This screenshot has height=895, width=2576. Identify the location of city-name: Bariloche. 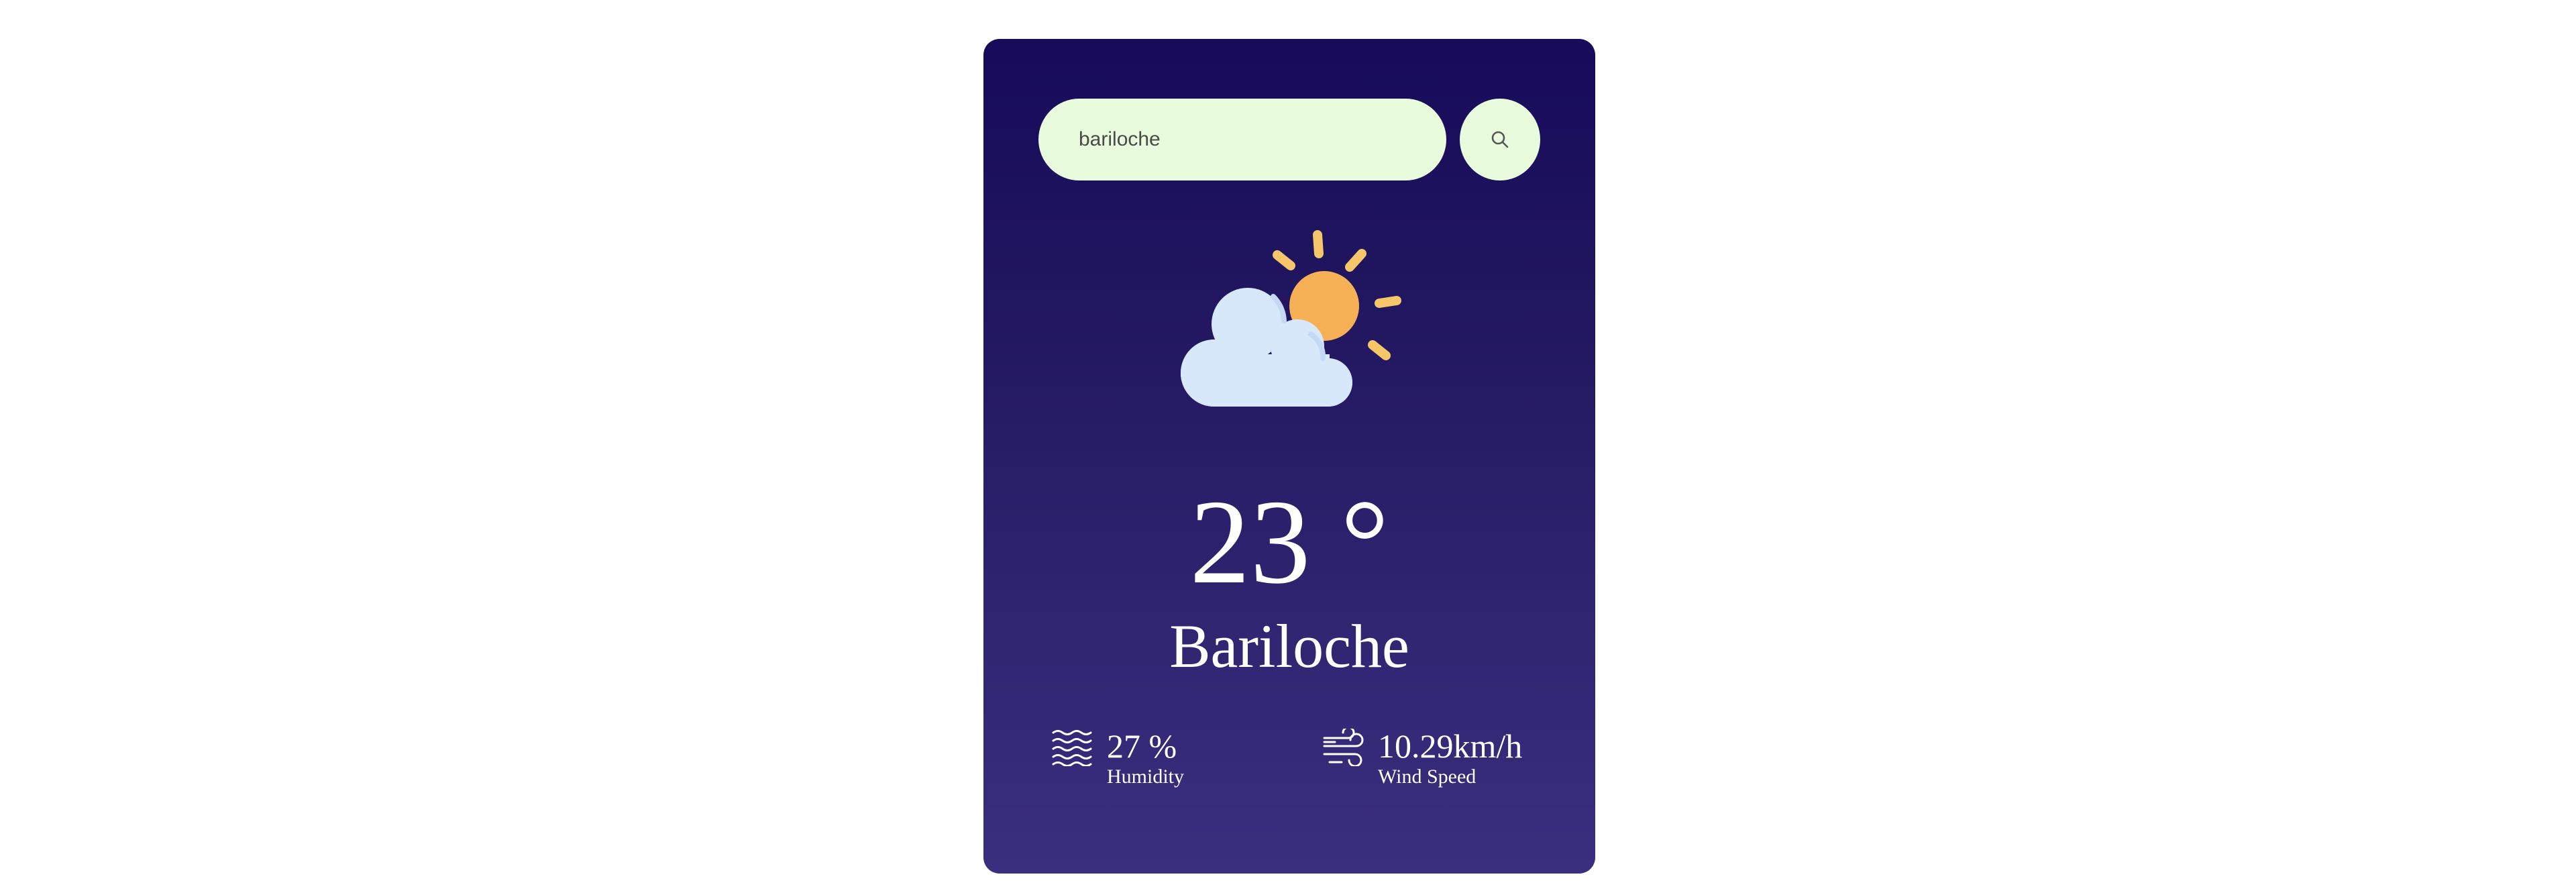
(1289, 646).